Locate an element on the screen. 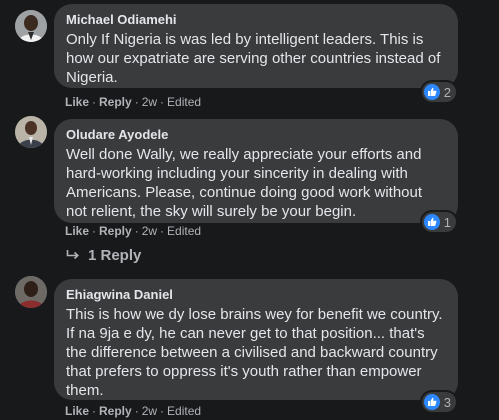 This screenshot has height=420, width=499. comment-author: Michael Odiamehi is located at coordinates (256, 20).